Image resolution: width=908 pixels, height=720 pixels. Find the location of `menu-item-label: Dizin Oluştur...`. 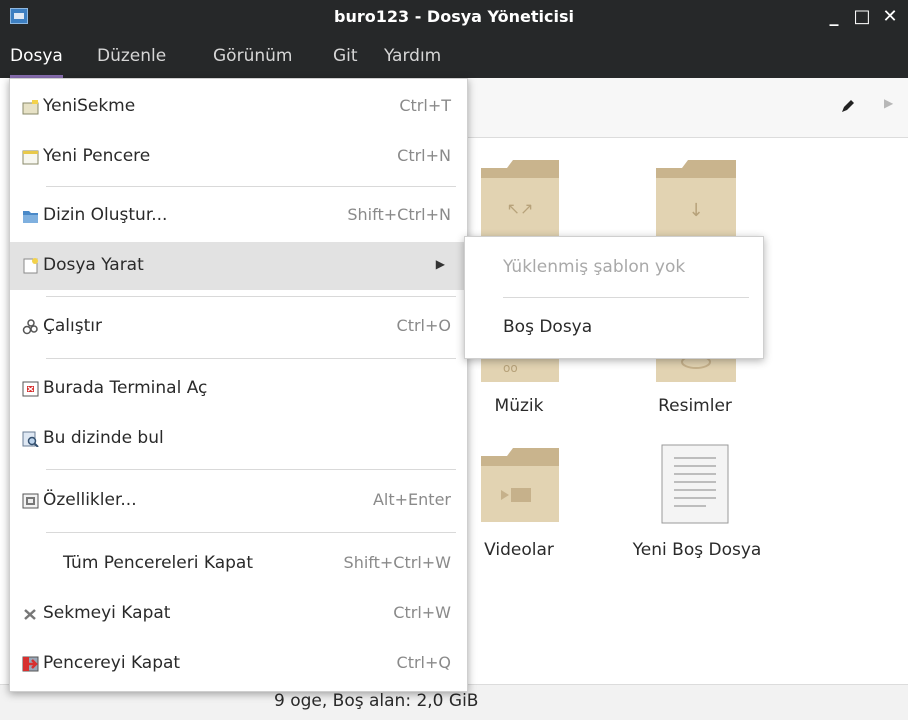

menu-item-label: Dizin Oluştur... is located at coordinates (105, 215).